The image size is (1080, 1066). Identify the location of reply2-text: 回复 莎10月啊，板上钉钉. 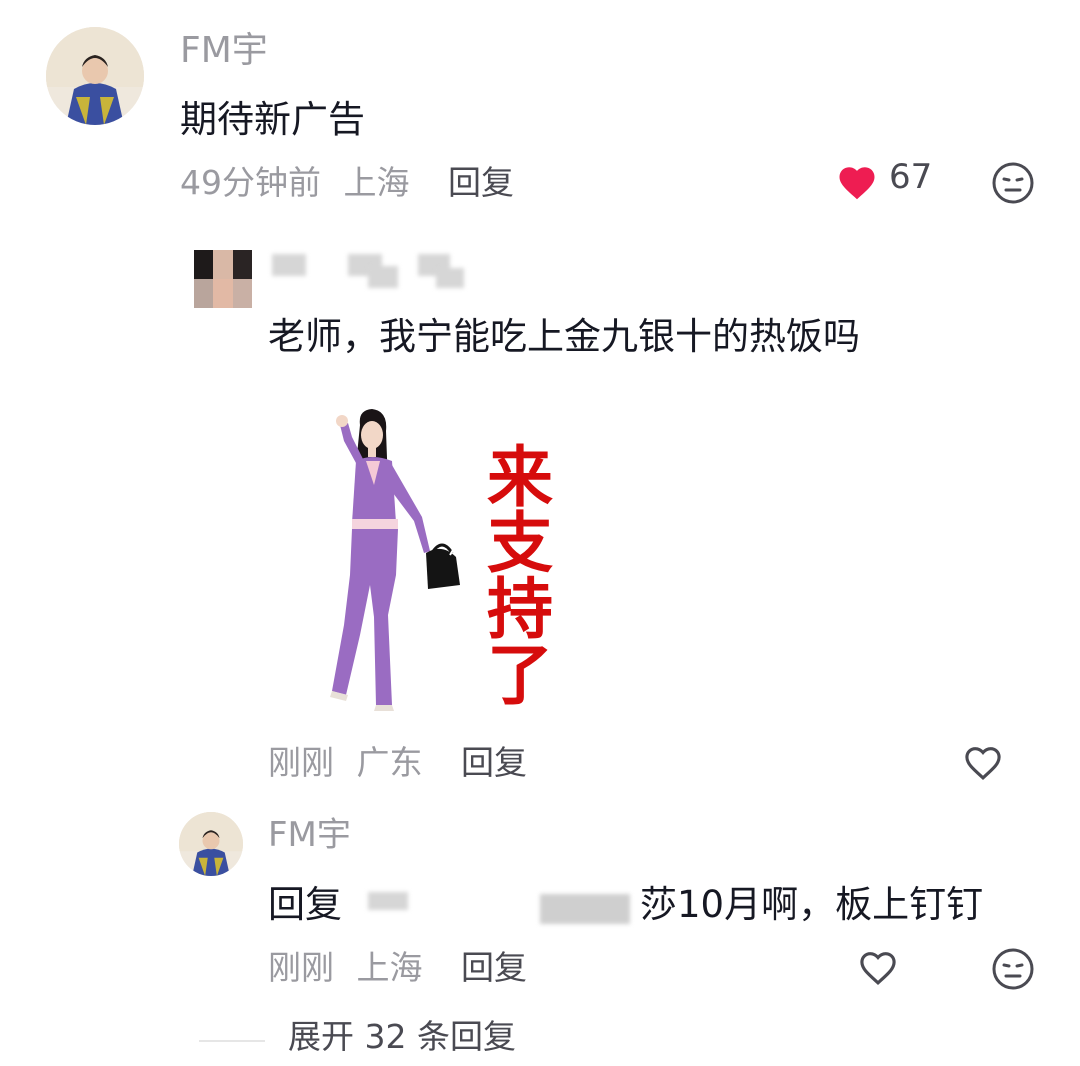
(648, 908).